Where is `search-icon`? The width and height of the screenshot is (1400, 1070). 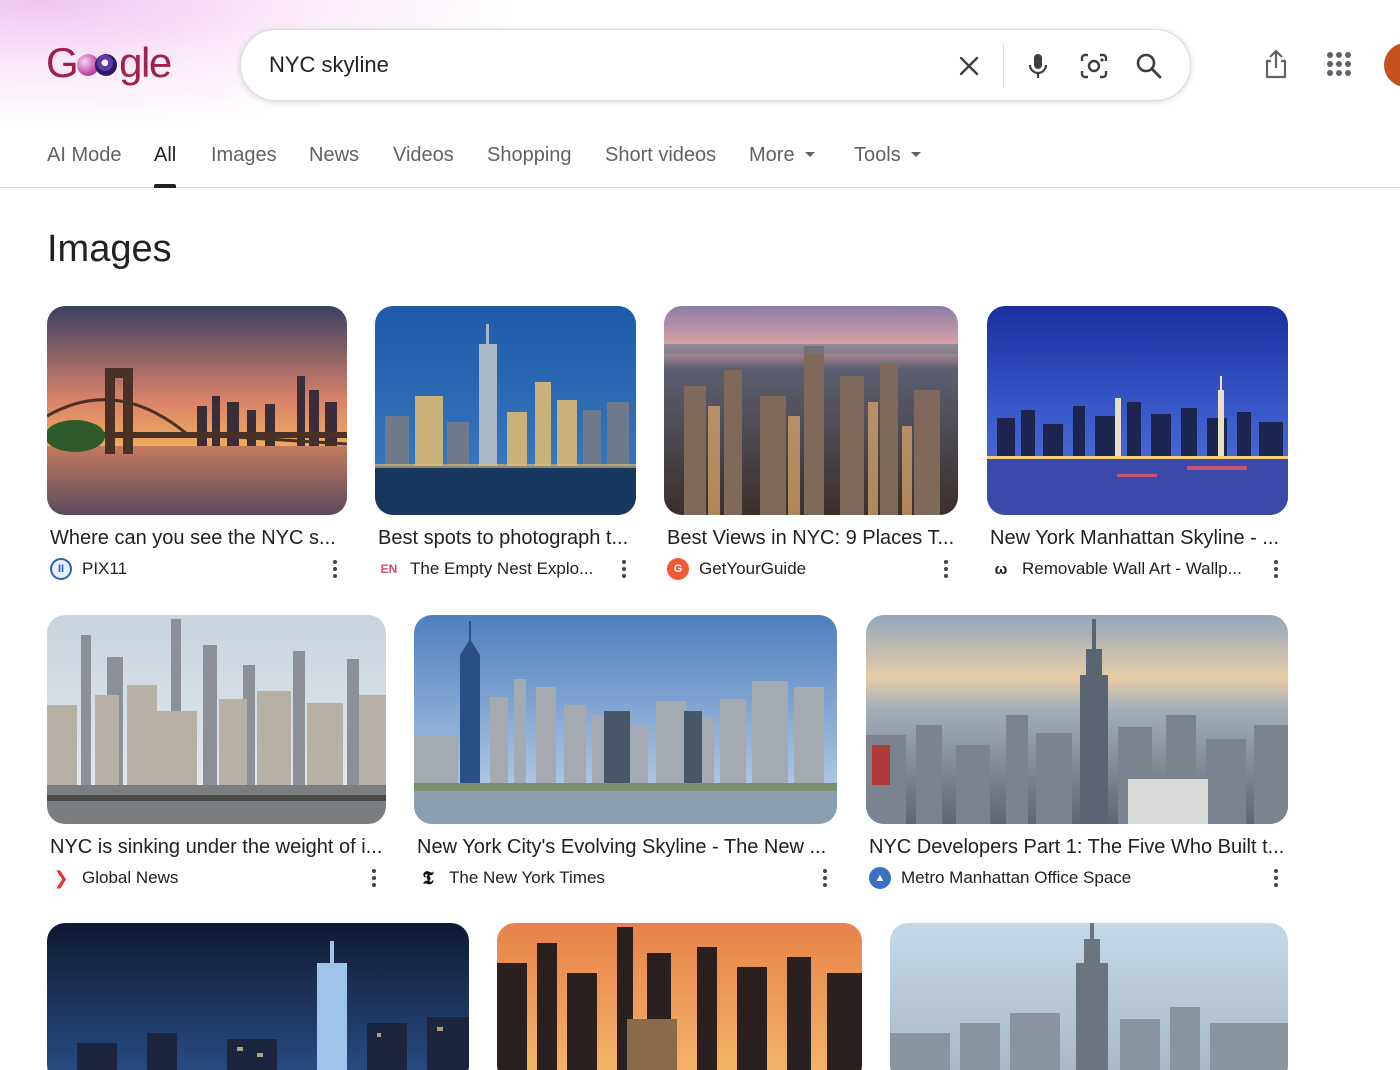 search-icon is located at coordinates (1149, 66).